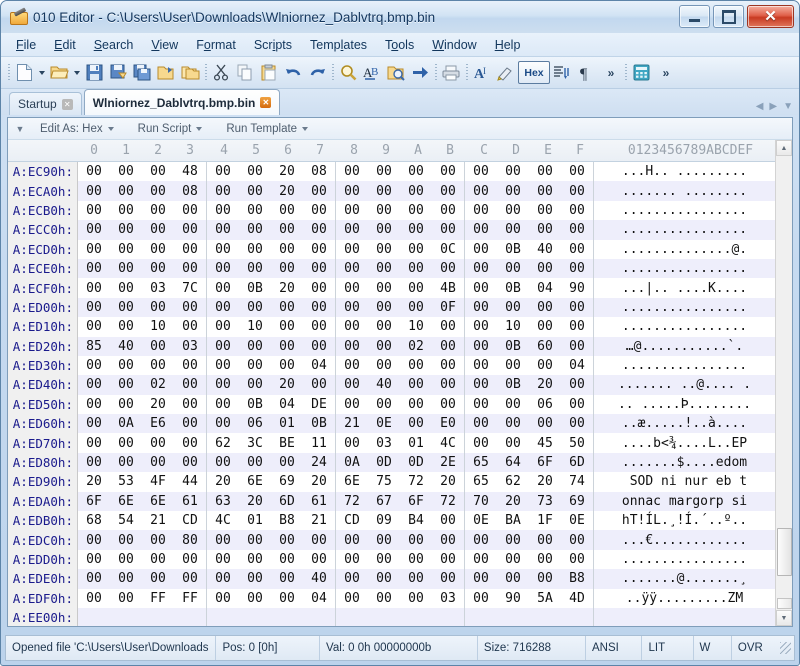 This screenshot has width=800, height=666. Describe the element at coordinates (190, 540) in the screenshot. I see `hex-byte: 80` at that location.